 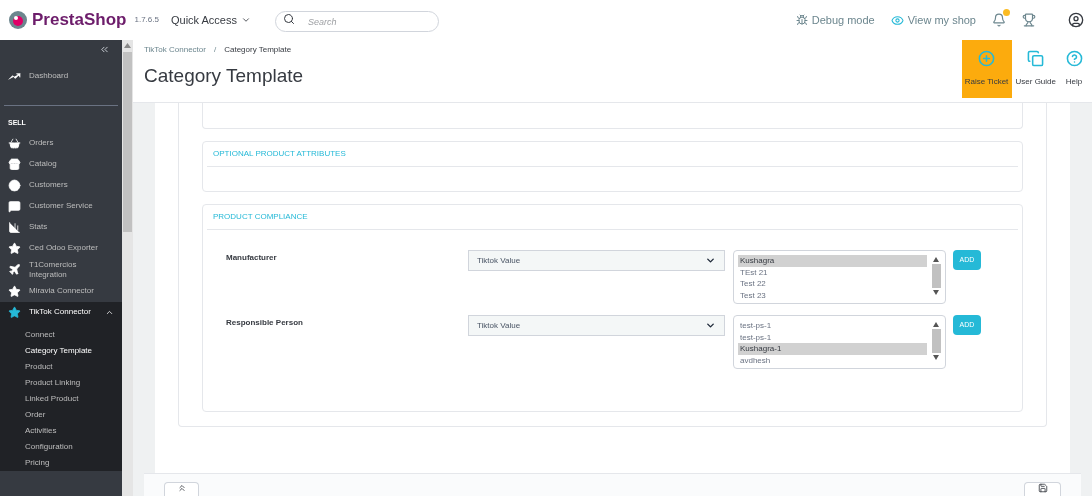 What do you see at coordinates (61, 350) in the screenshot?
I see `submenu-item: Category Template` at bounding box center [61, 350].